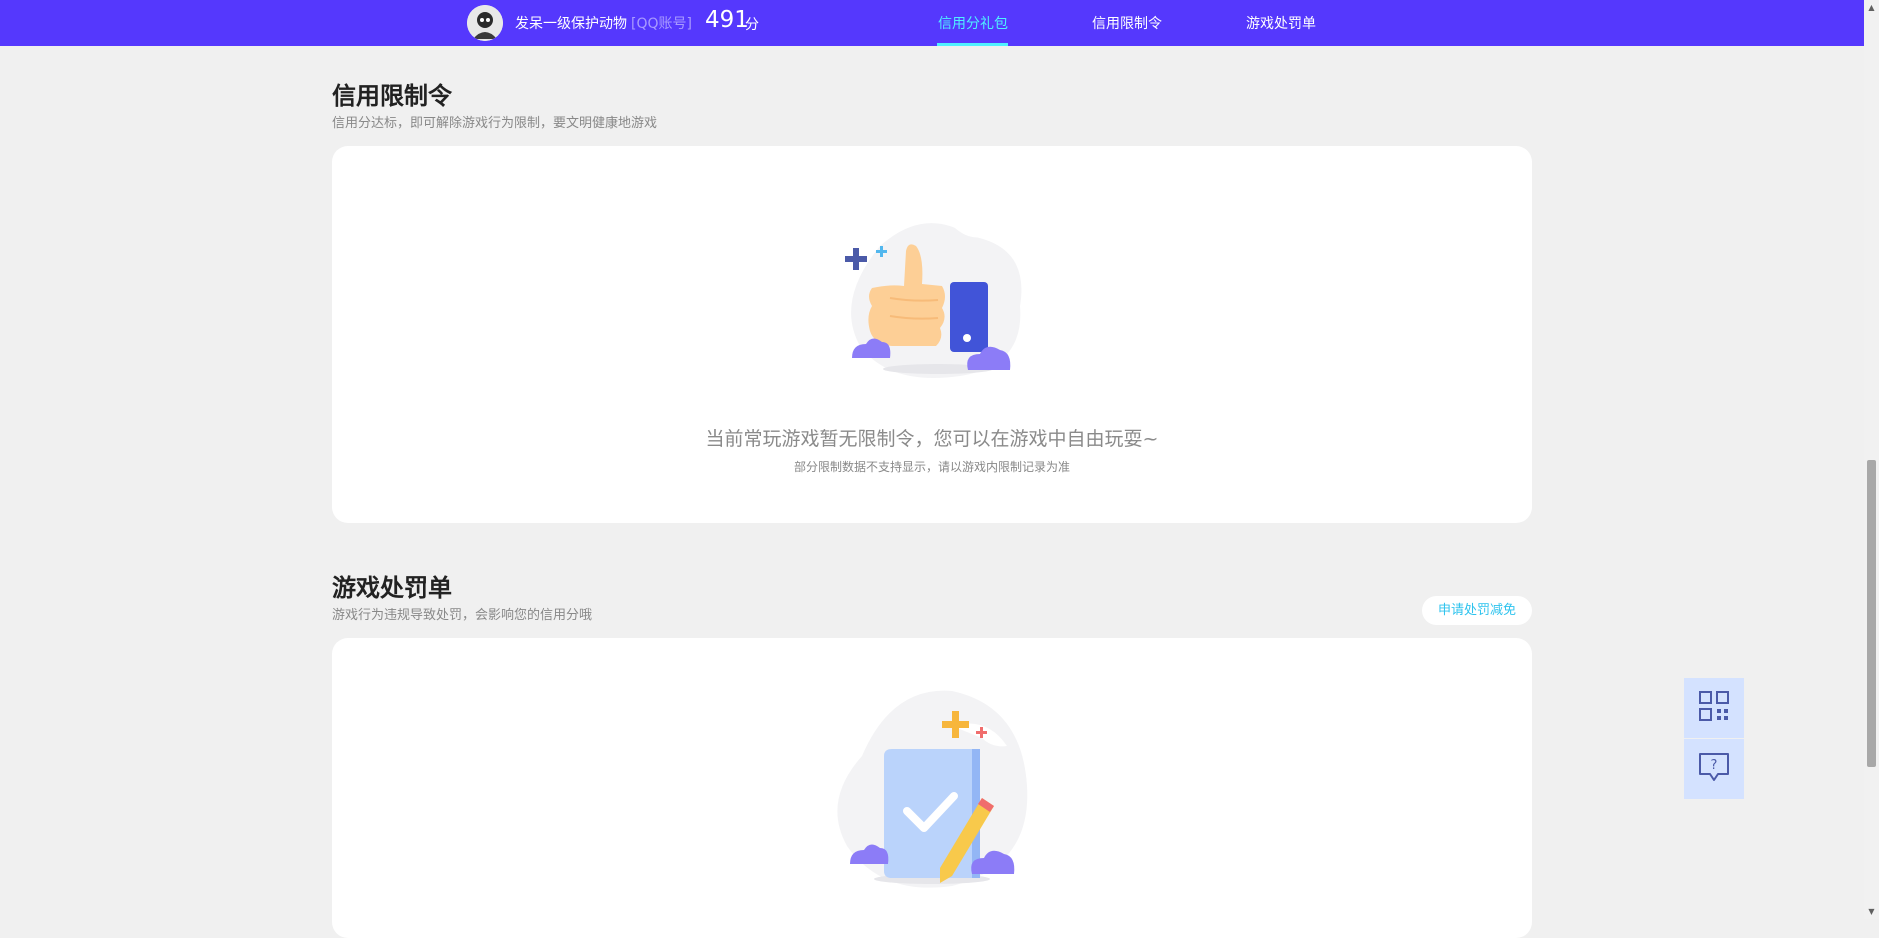 The height and width of the screenshot is (938, 1879). What do you see at coordinates (752, 25) in the screenshot?
I see `credit-score-unit: 分` at bounding box center [752, 25].